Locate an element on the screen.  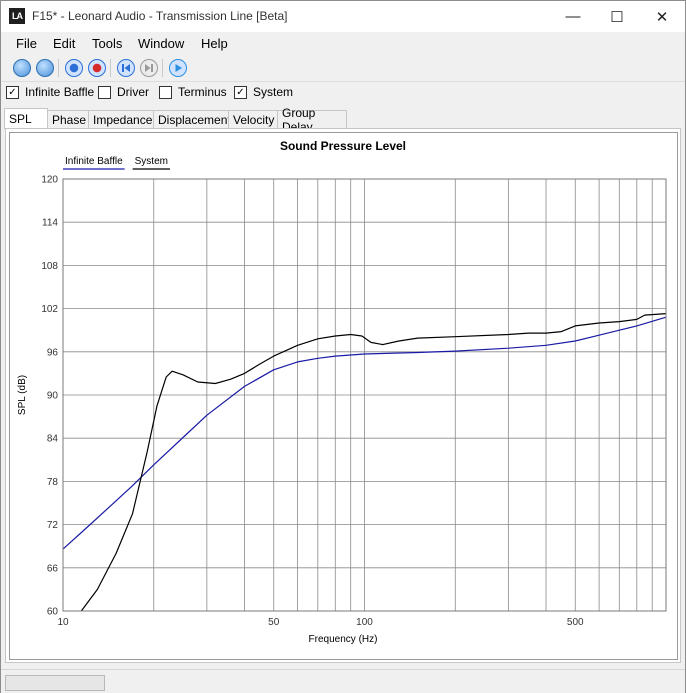
system-check-icon: ✓ is located at coordinates (240, 92).